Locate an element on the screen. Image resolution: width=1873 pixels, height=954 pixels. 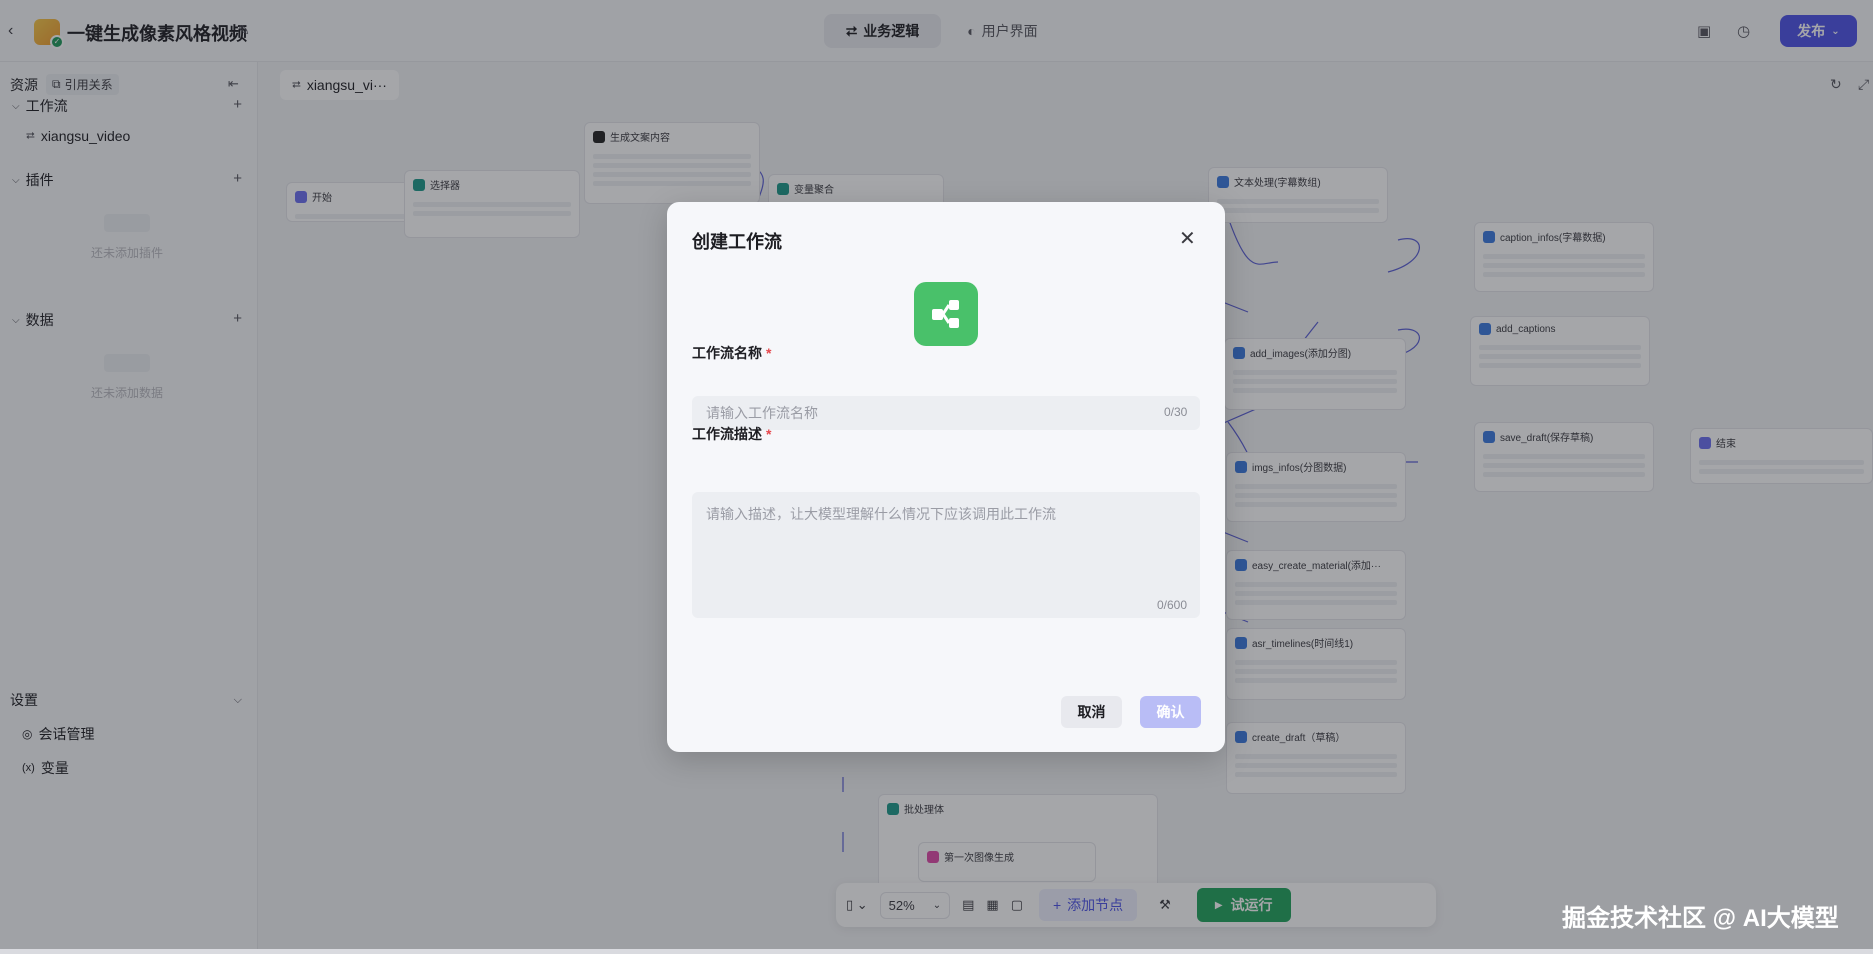
name-field-label: 工作流名称 * is located at coordinates (731, 353).